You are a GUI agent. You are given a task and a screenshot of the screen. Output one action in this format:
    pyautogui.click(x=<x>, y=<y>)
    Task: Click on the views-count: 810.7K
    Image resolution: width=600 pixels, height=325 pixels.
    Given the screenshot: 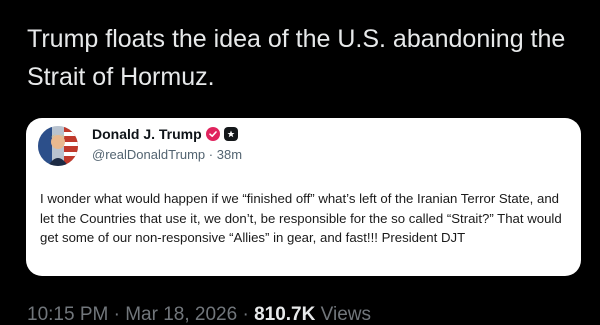 What is the action you would take?
    pyautogui.click(x=284, y=314)
    